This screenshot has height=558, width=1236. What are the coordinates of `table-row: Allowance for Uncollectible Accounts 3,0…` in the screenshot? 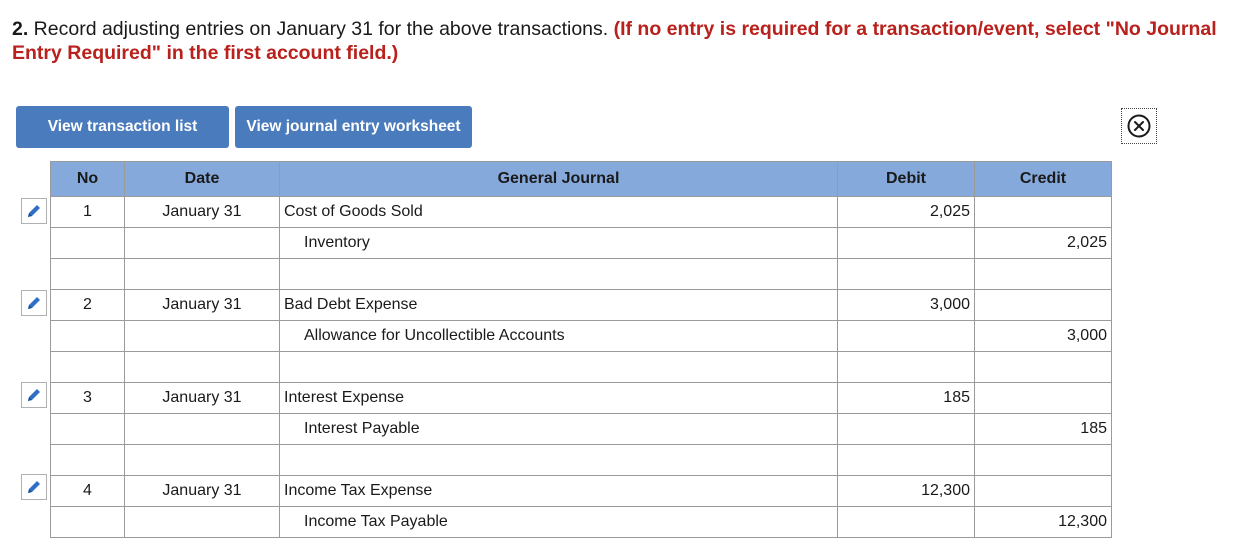 It's located at (581, 336).